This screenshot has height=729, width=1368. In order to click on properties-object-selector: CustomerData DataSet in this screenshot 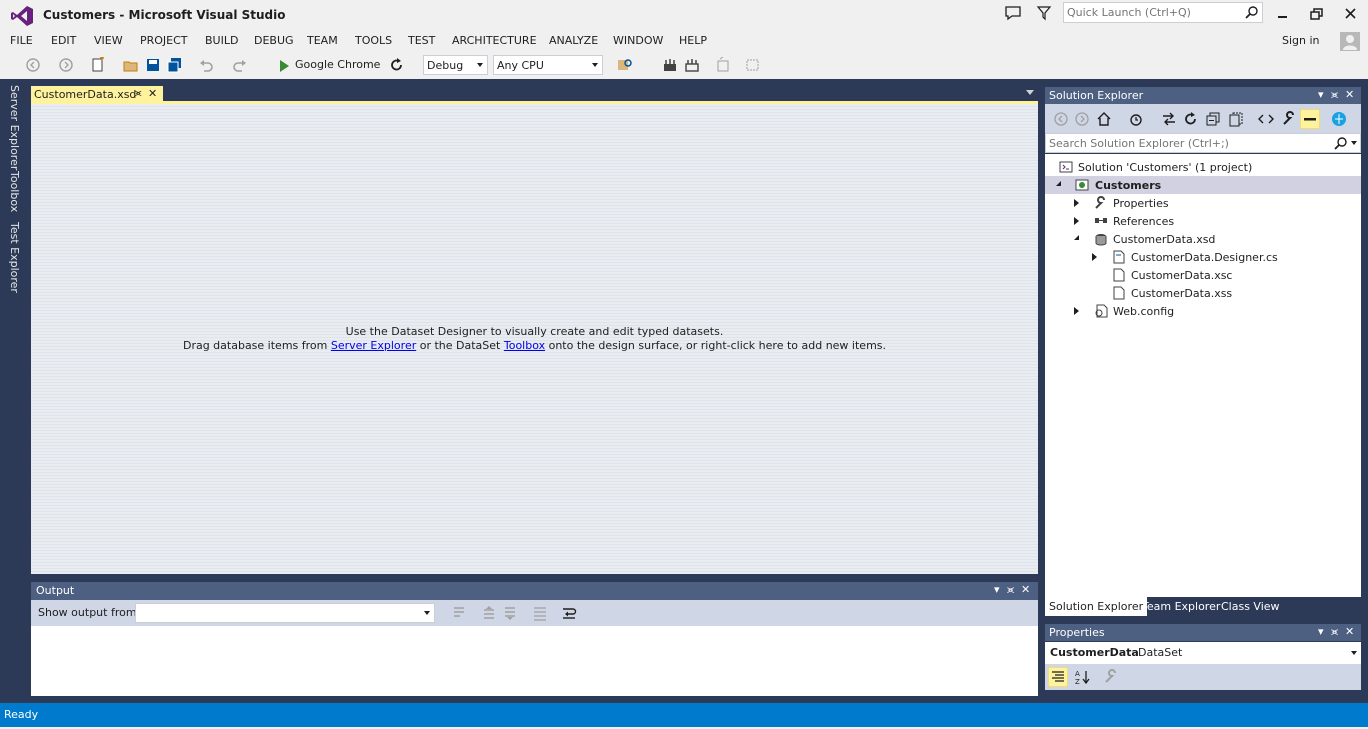, I will do `click(1203, 653)`.